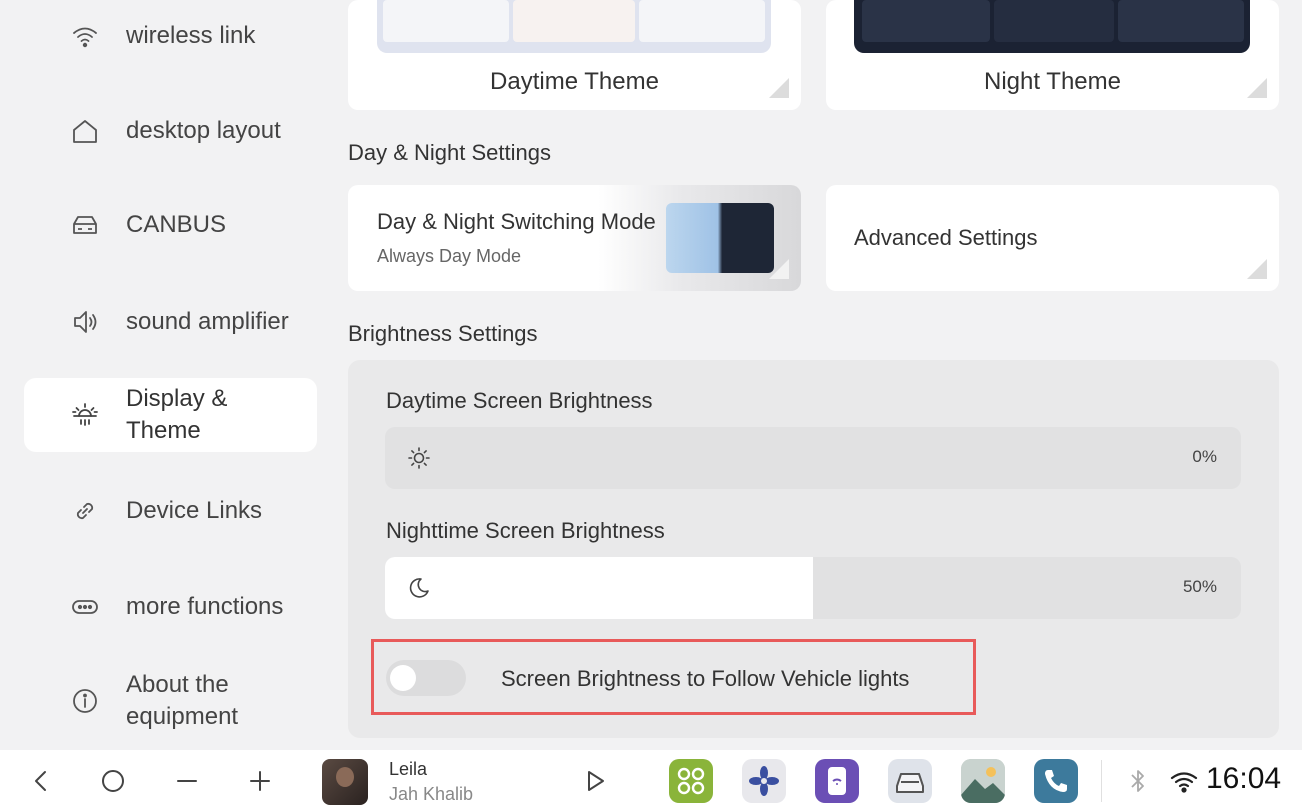 The width and height of the screenshot is (1302, 812). Describe the element at coordinates (691, 781) in the screenshot. I see `apps-icon` at that location.